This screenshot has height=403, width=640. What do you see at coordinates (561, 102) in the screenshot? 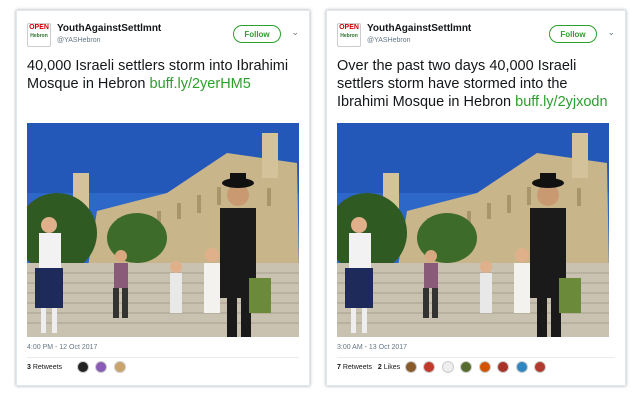
I see `tweet-link: buff.ly/2yjxodn` at bounding box center [561, 102].